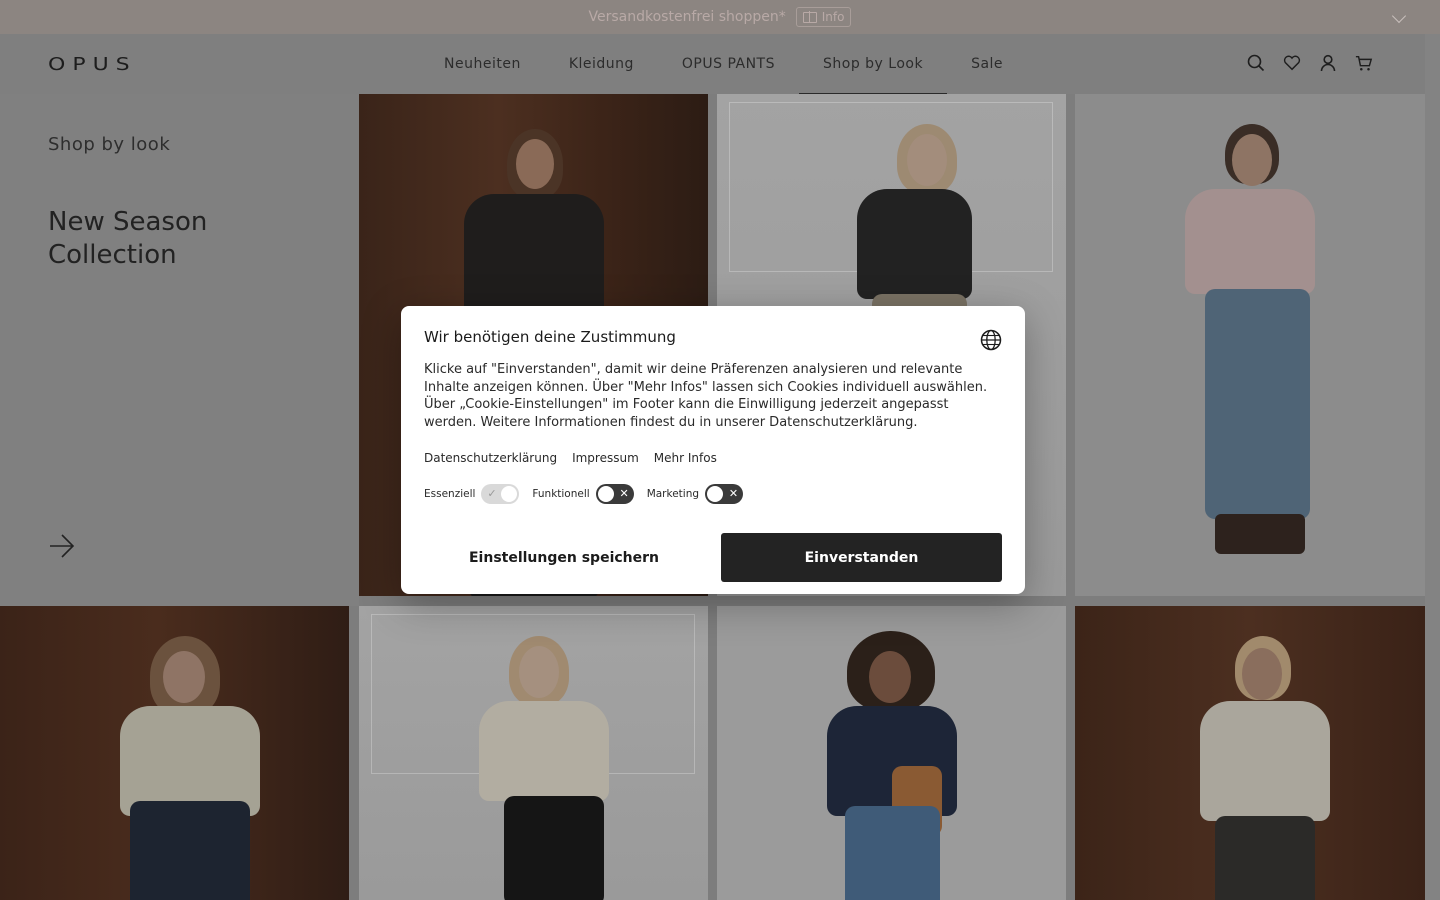 Image resolution: width=1440 pixels, height=900 pixels. I want to click on marketing-switch: ✕, so click(724, 494).